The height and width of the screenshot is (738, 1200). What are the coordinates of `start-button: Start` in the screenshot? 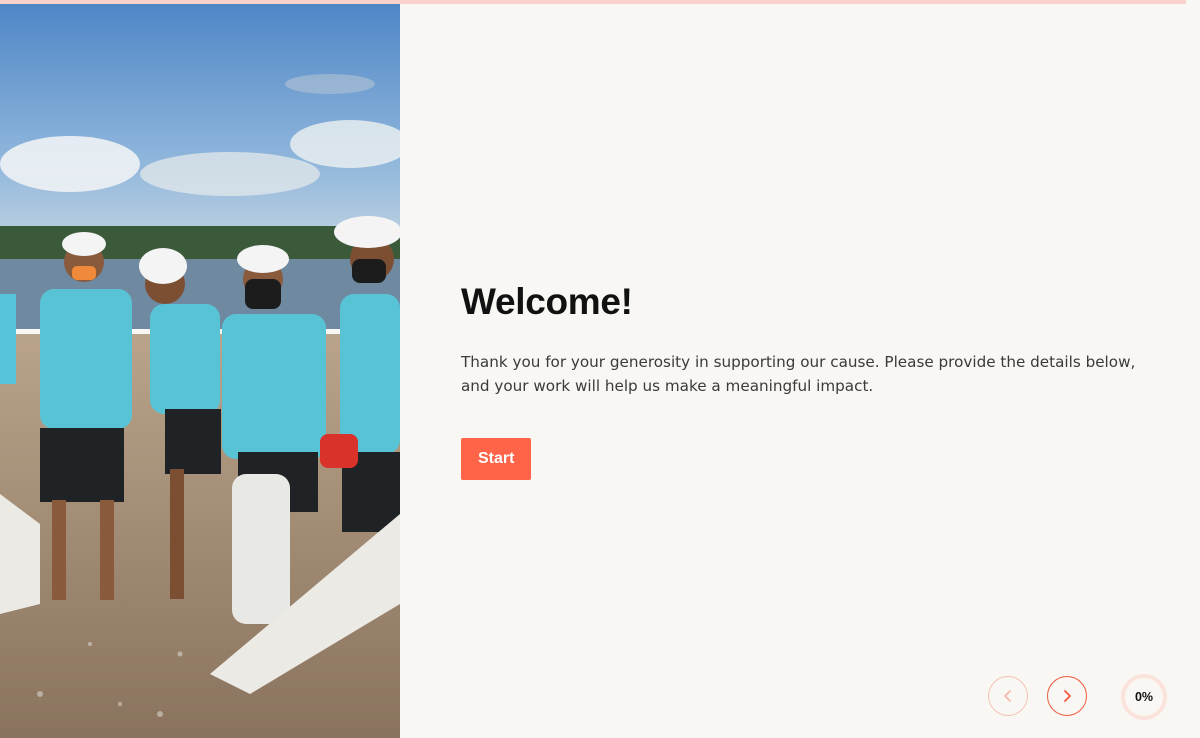 It's located at (496, 459).